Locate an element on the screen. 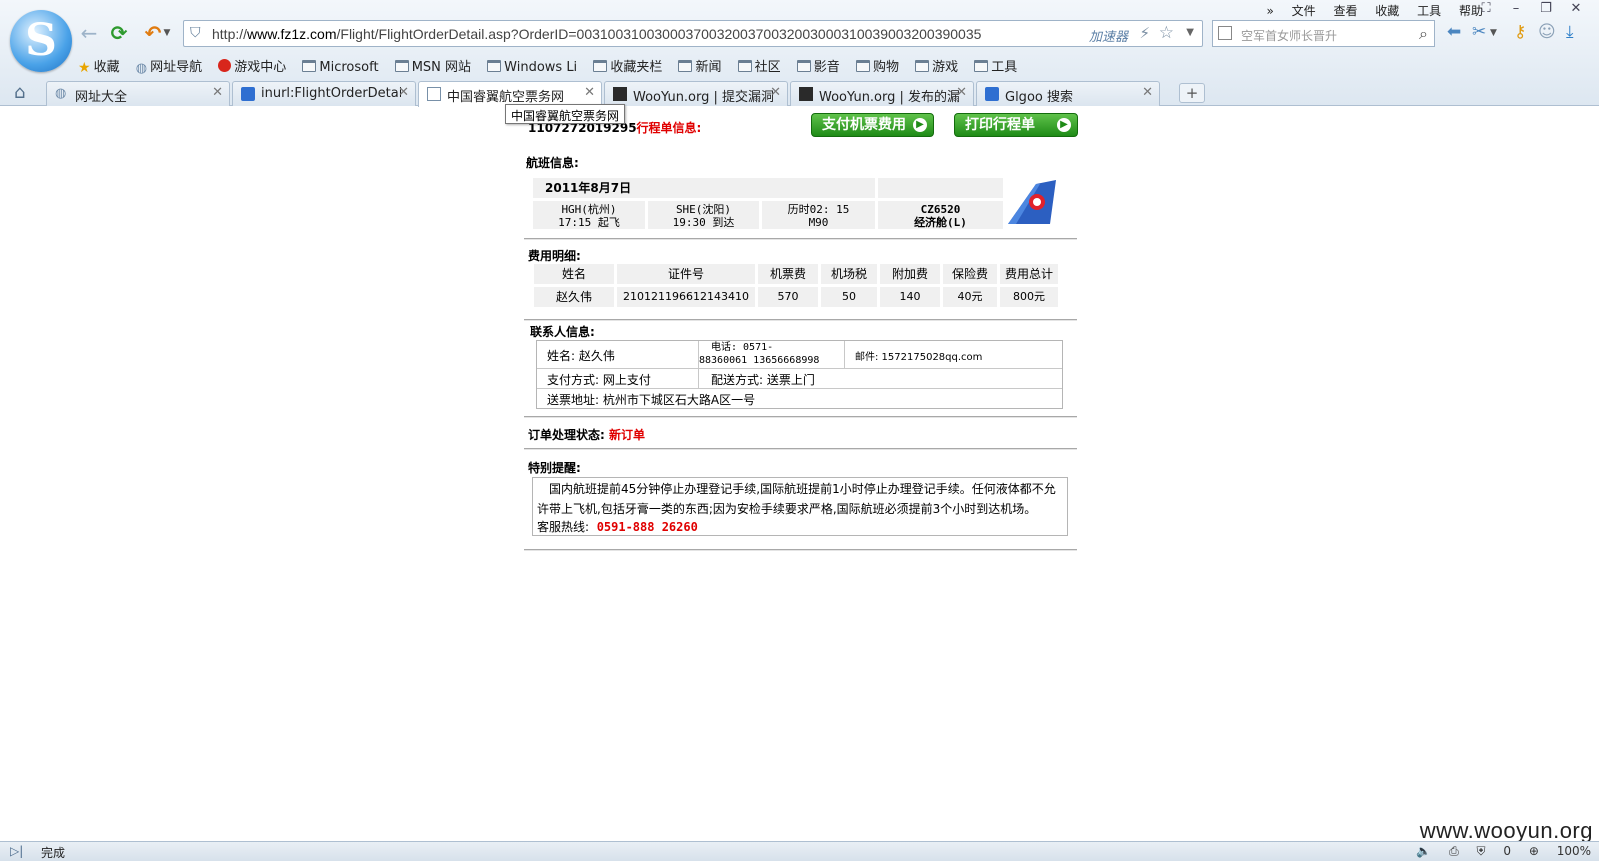 Image resolution: width=1599 pixels, height=861 pixels. flight-section-title: 航班信息: is located at coordinates (552, 163).